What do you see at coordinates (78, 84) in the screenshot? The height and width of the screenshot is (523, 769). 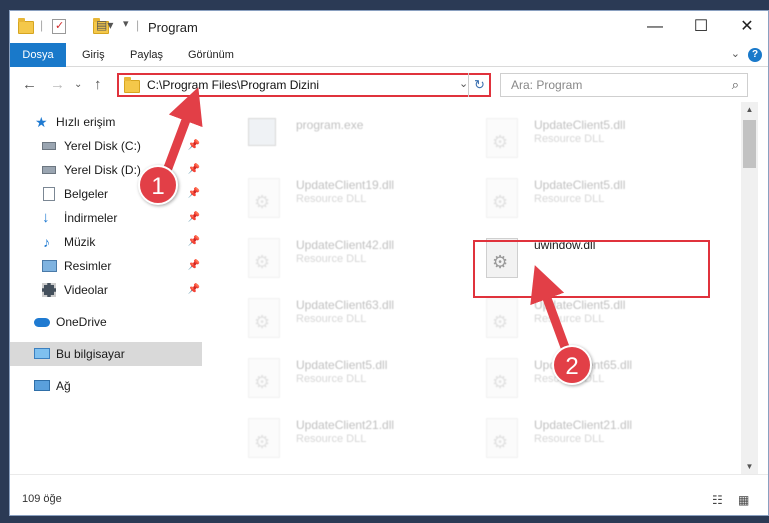 I see `recent-locations-icon: ⌄` at bounding box center [78, 84].